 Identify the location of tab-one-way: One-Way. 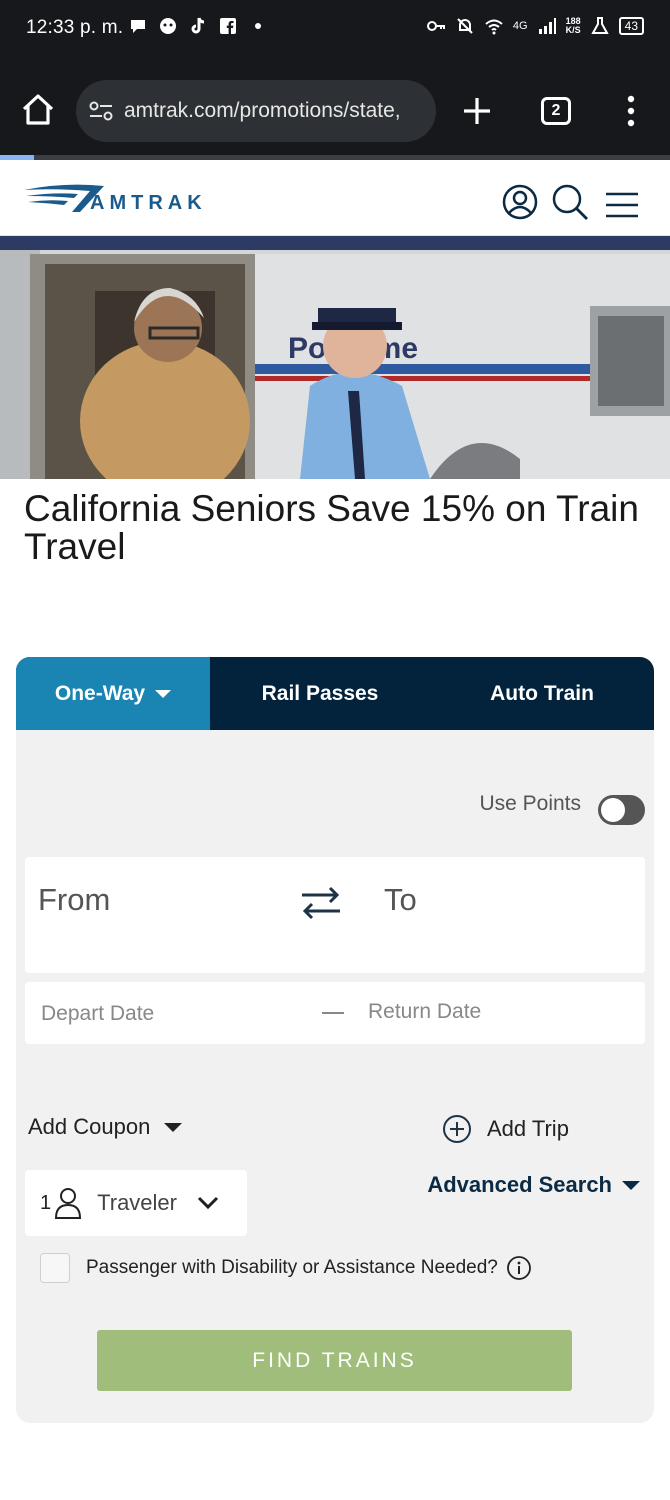
(113, 693).